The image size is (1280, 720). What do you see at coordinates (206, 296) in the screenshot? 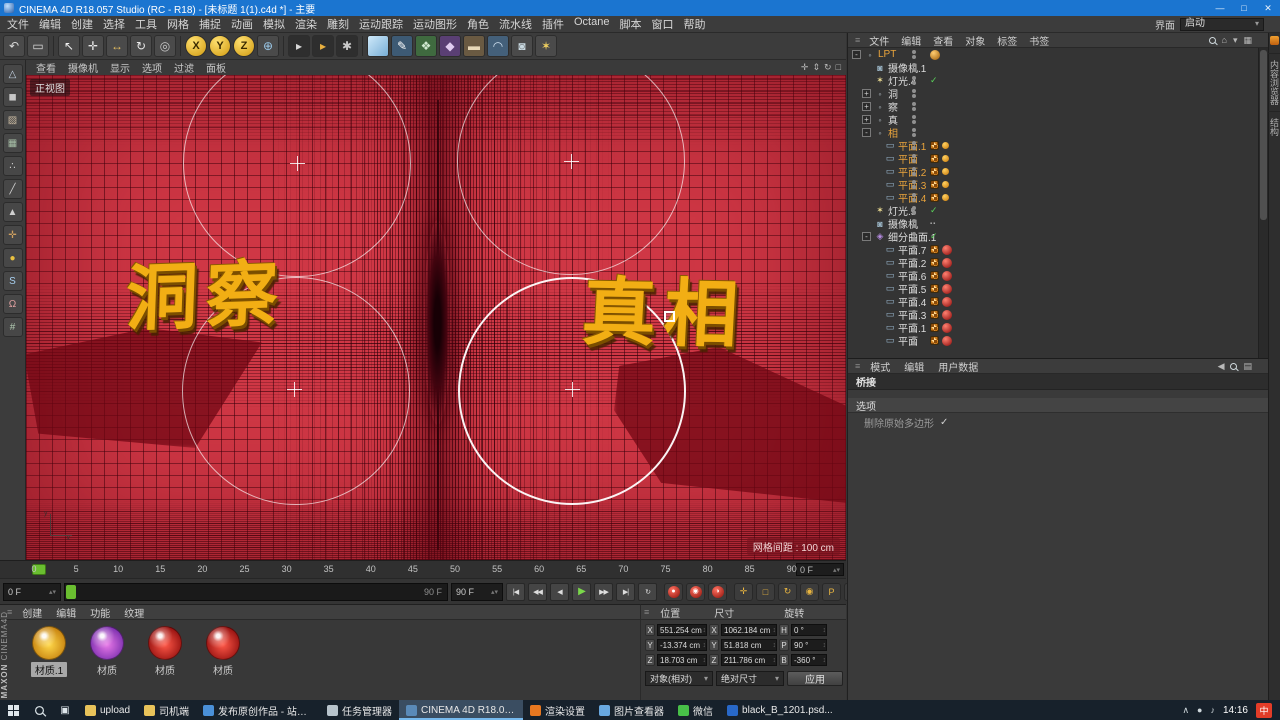
I see `viewport-text-left: 洞察` at bounding box center [206, 296].